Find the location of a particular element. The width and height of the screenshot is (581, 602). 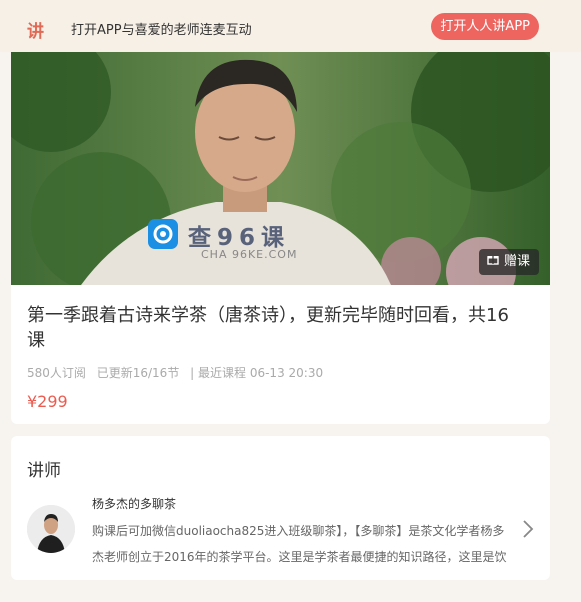

watermark: 查96课 CHA 96KE.COM is located at coordinates (228, 242).